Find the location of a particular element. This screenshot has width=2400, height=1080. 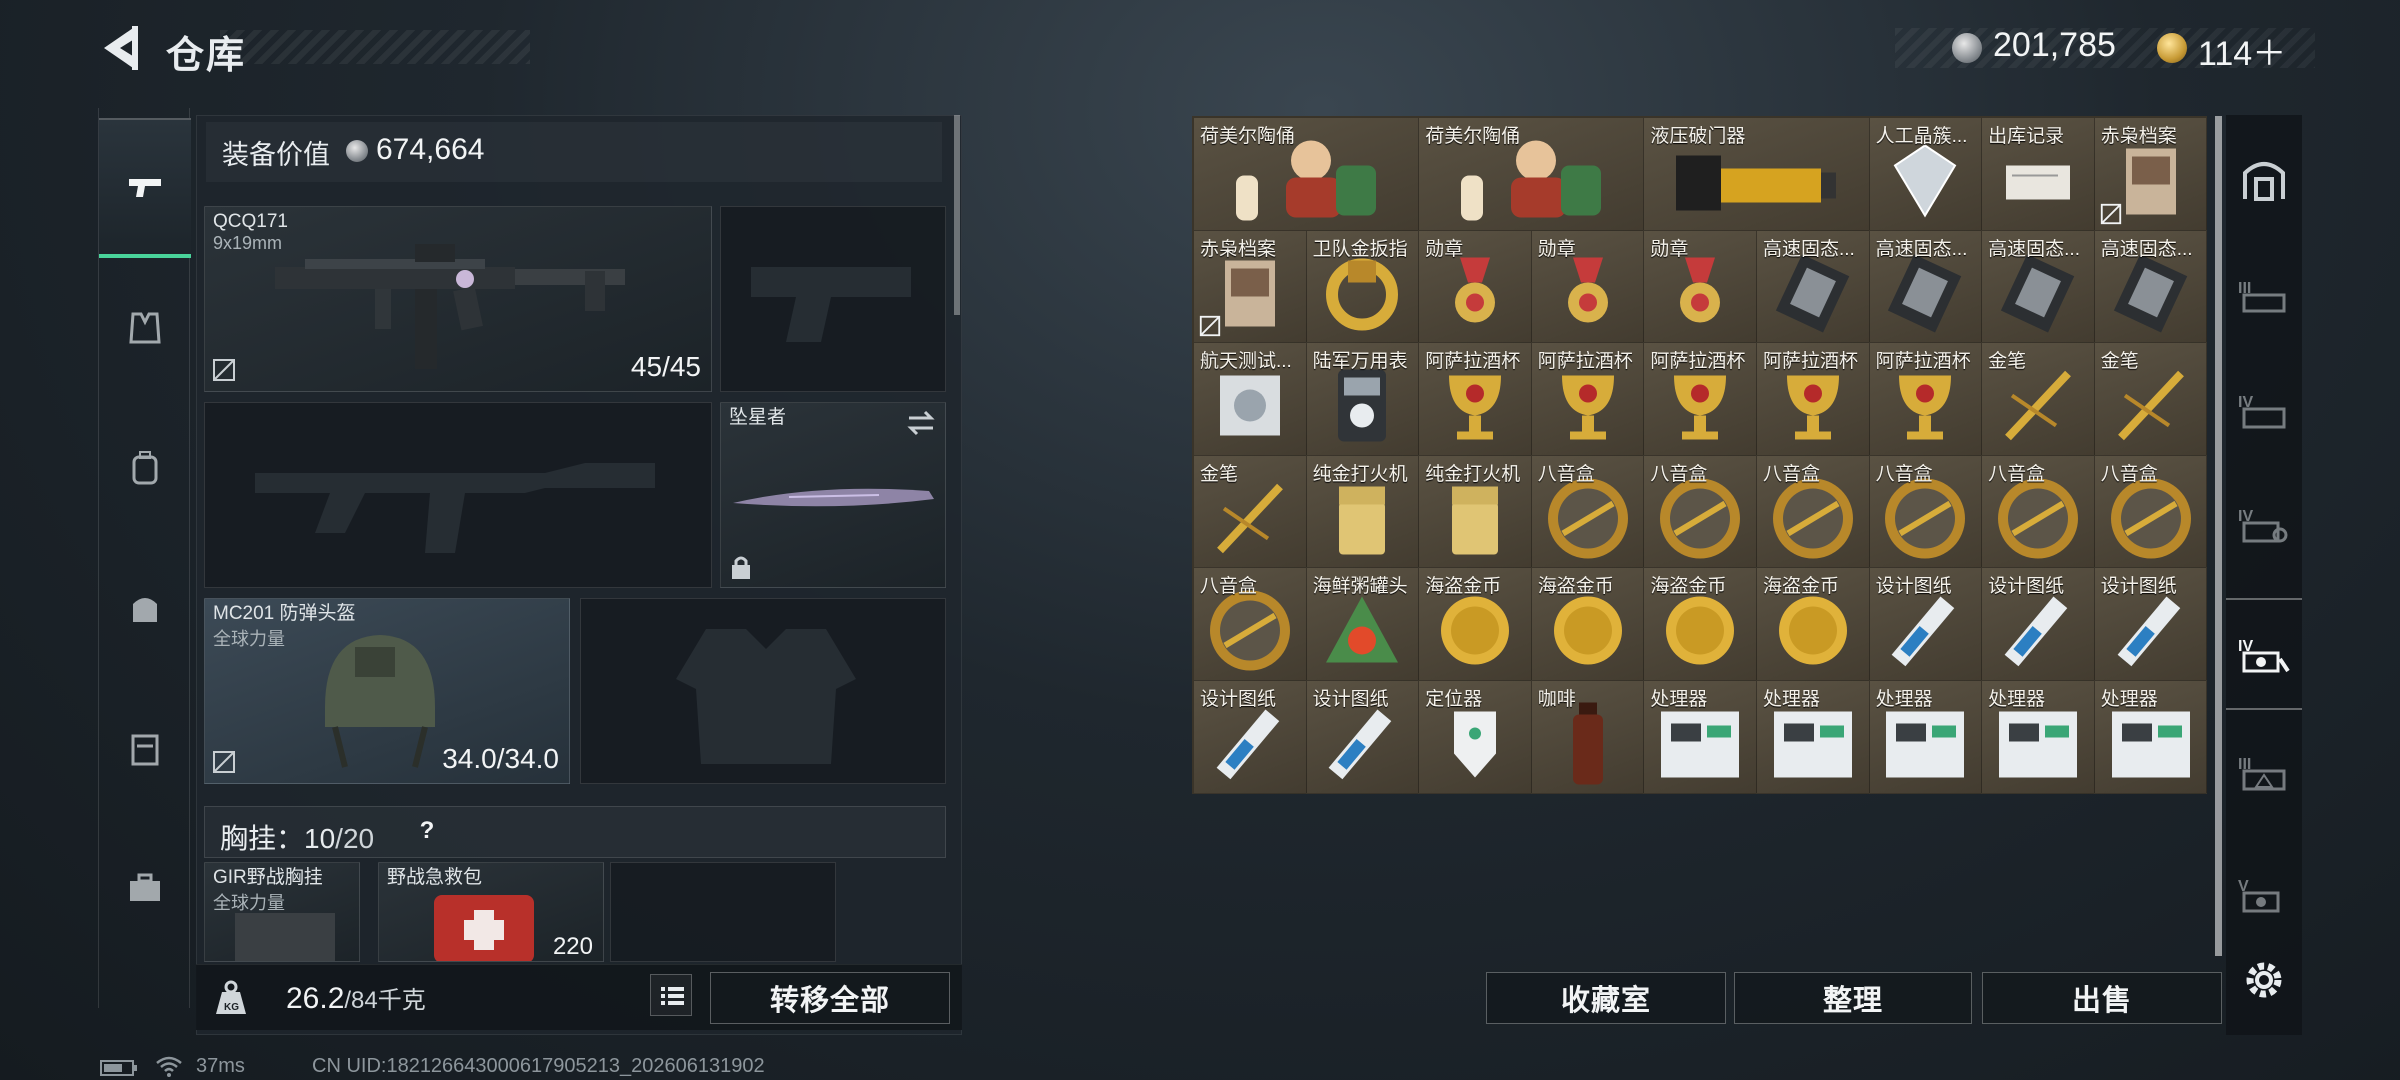

stash-page-3b-icon: III is located at coordinates (2262, 773).